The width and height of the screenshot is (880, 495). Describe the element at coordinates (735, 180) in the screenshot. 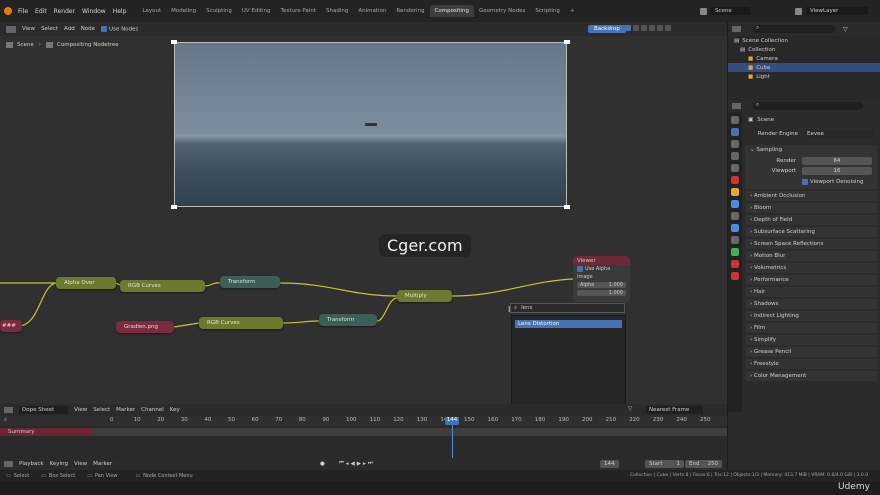

I see `world-tab-icon` at that location.